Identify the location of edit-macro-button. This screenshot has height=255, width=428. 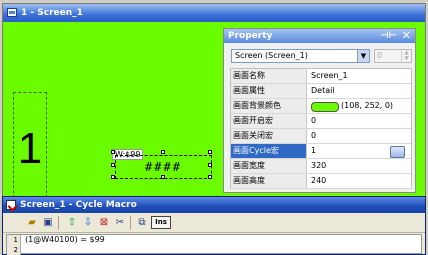
(397, 152).